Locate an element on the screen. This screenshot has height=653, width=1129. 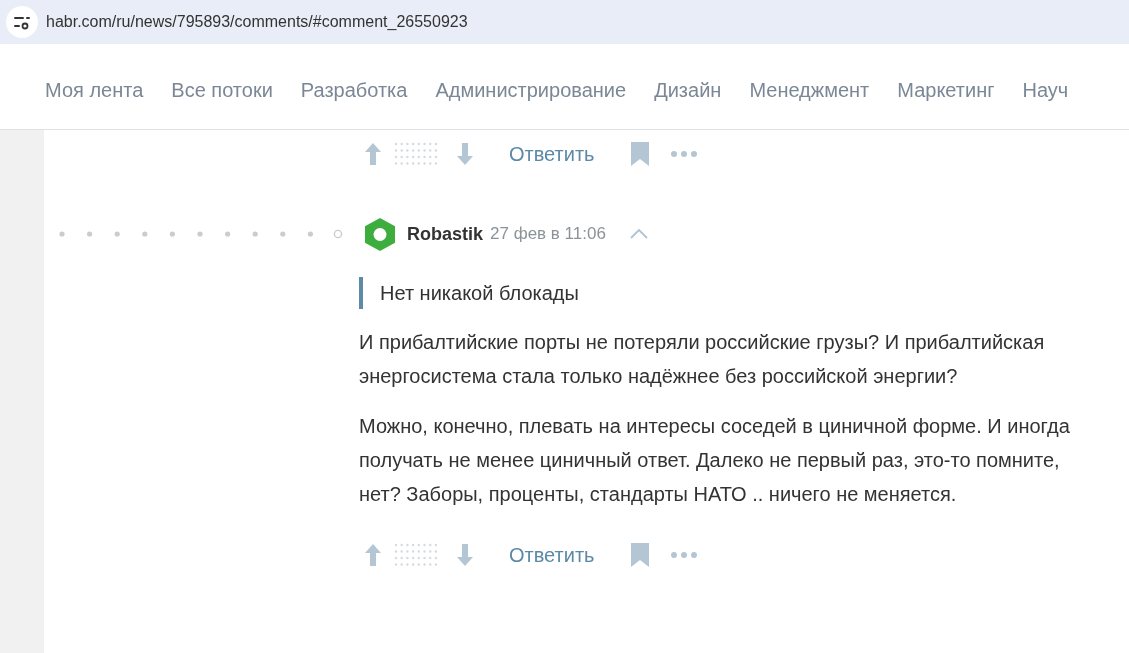
avatar-icon is located at coordinates (380, 234).